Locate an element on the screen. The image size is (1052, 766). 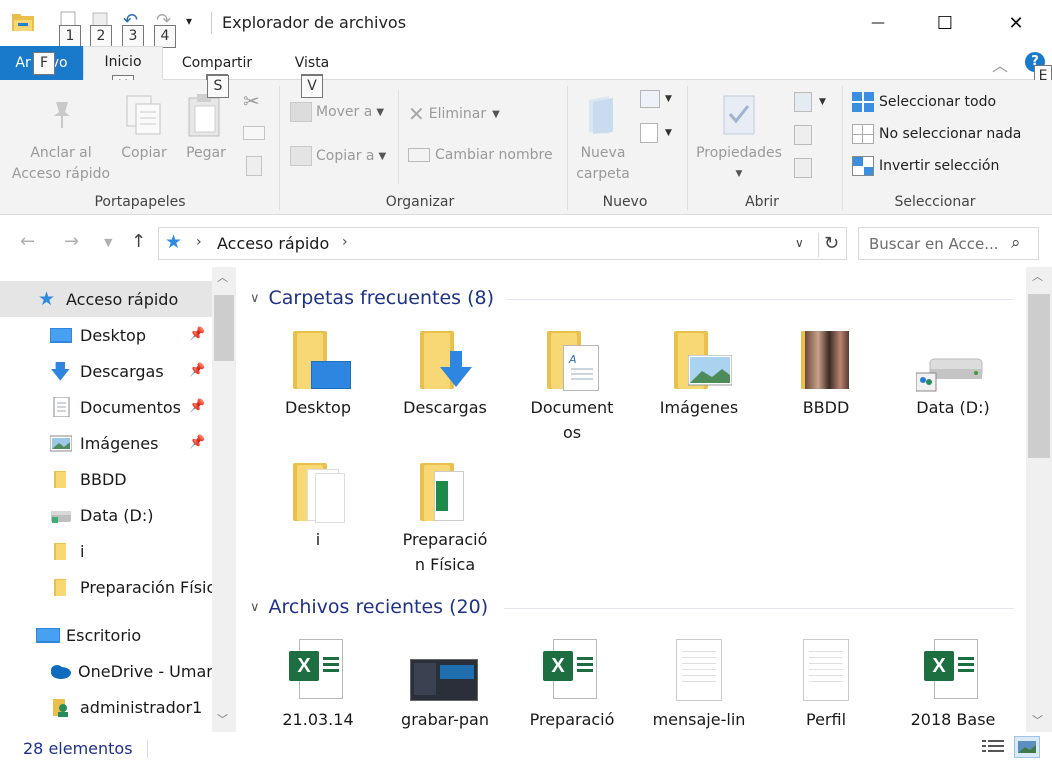
select-all-button: Seleccionar todo is located at coordinates (924, 102).